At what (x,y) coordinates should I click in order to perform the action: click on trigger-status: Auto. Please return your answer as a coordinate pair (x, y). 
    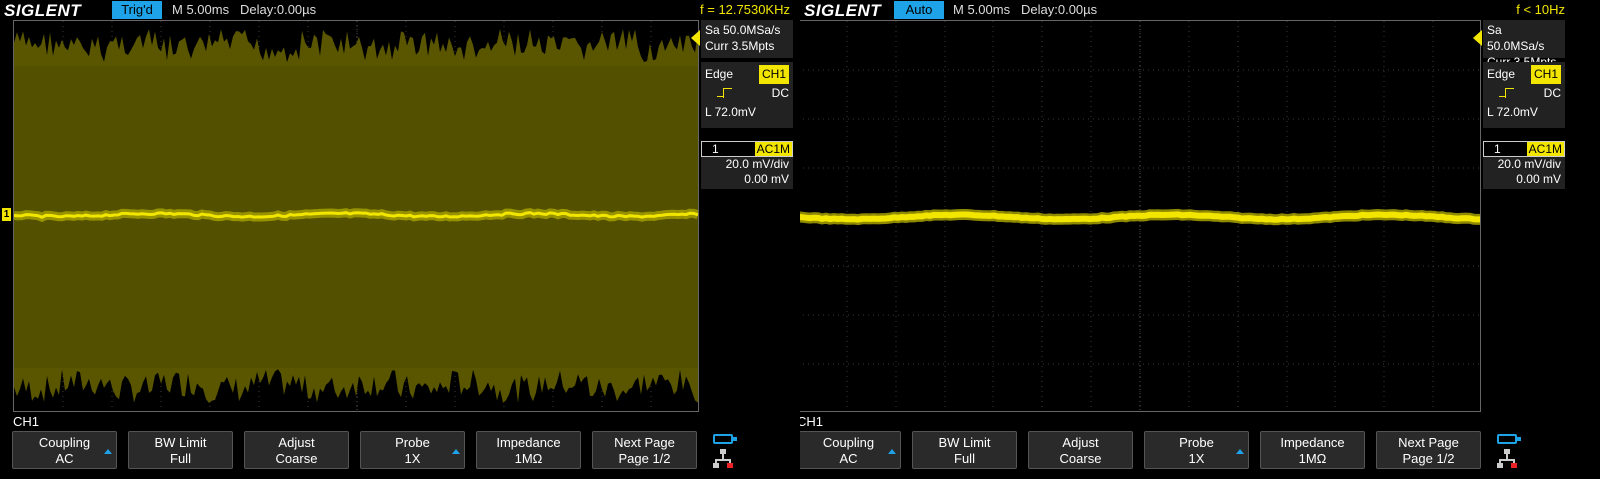
    Looking at the image, I should click on (919, 10).